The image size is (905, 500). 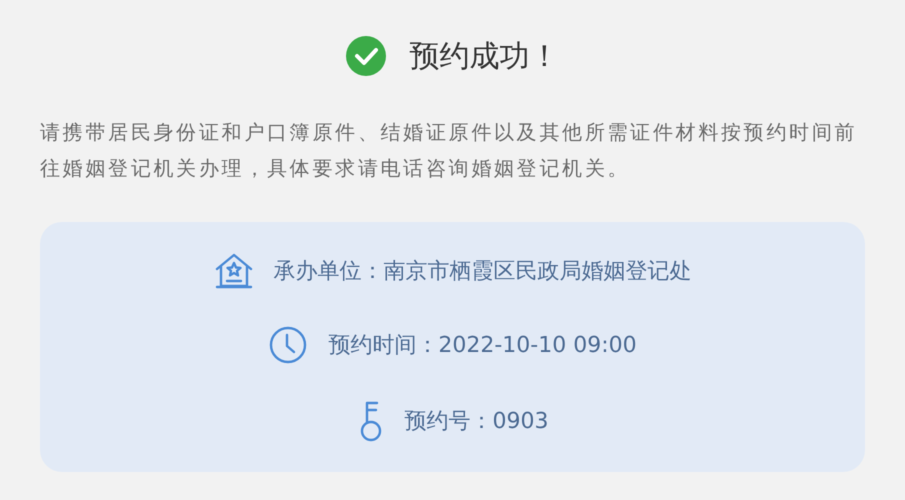 I want to click on building-icon, so click(x=234, y=271).